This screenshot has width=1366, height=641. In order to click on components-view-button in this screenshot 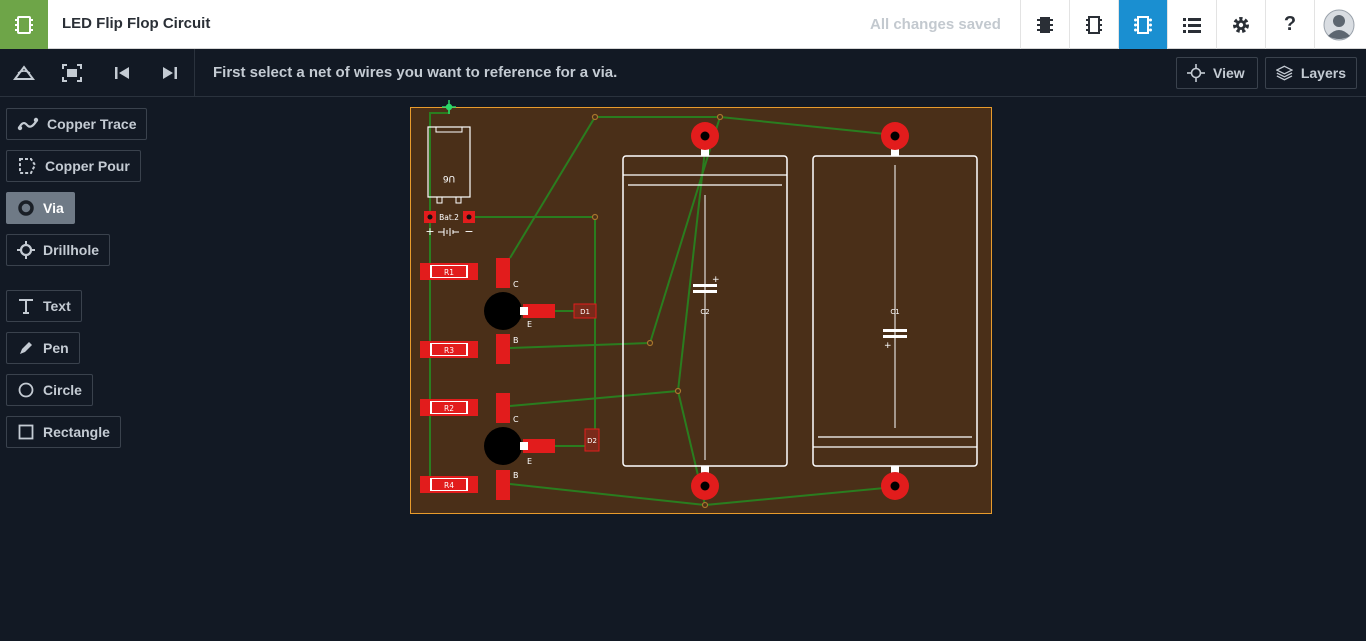, I will do `click(1044, 24)`.